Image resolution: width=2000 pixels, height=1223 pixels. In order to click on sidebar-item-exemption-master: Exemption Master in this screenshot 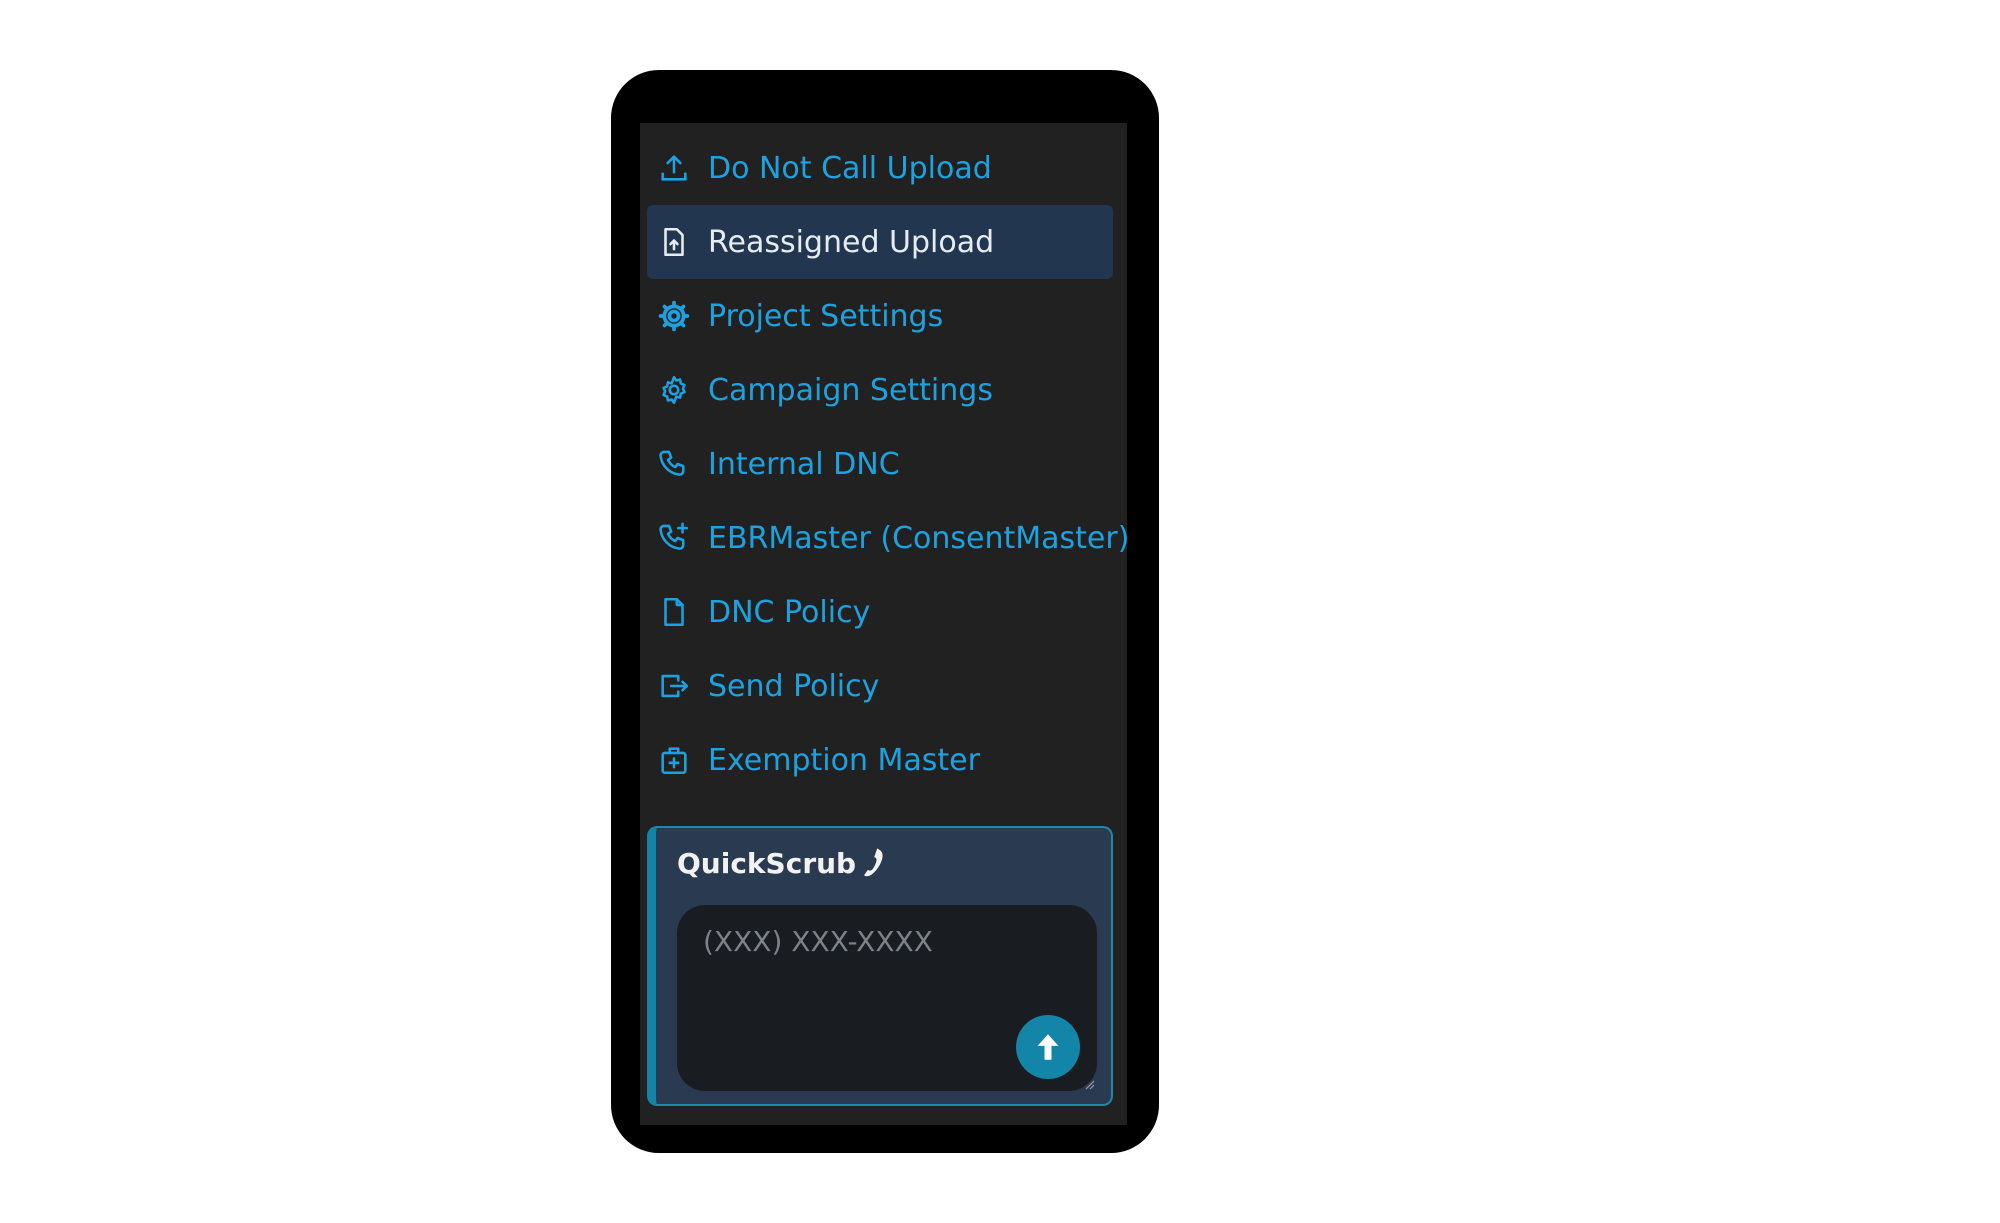, I will do `click(880, 760)`.